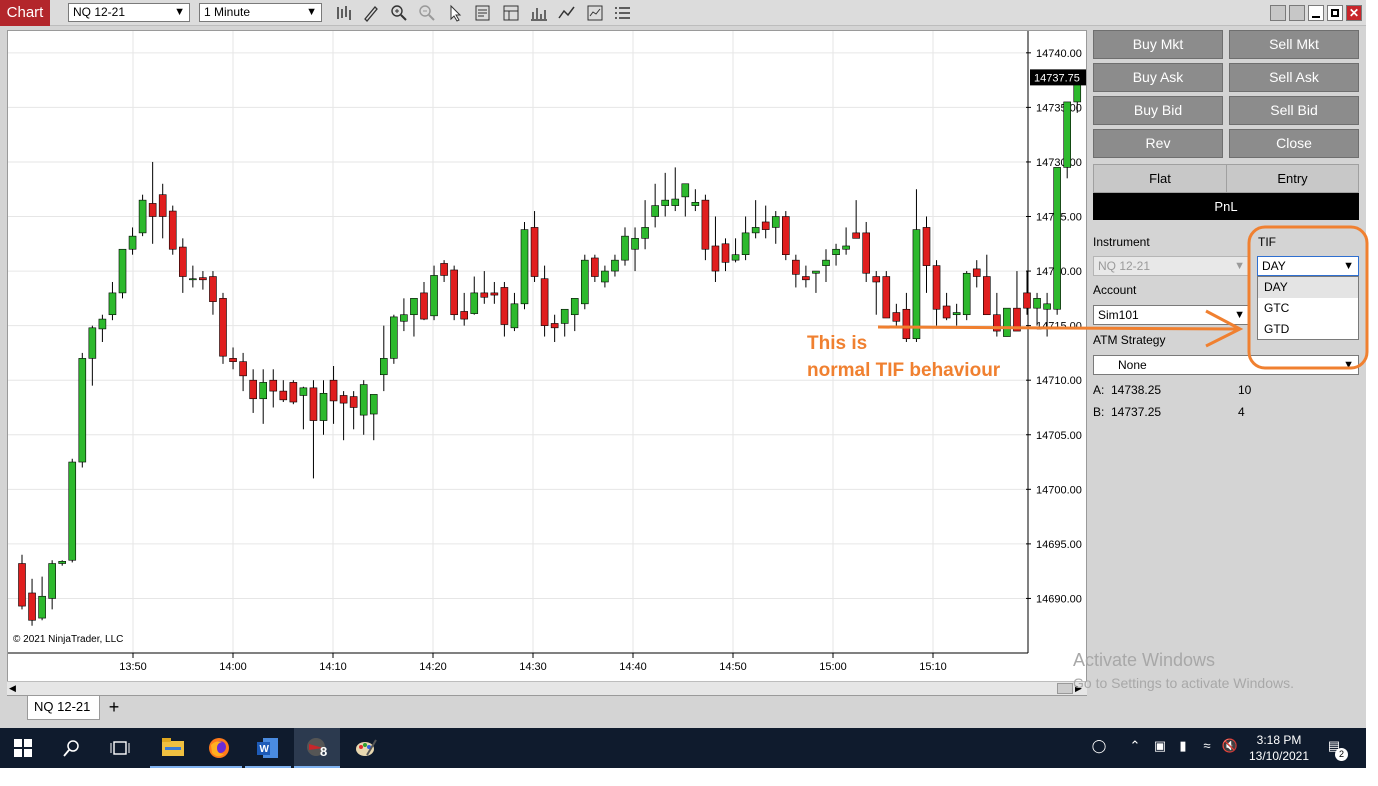  Describe the element at coordinates (433, 667) in the screenshot. I see `time-tick-label: 14:20` at that location.